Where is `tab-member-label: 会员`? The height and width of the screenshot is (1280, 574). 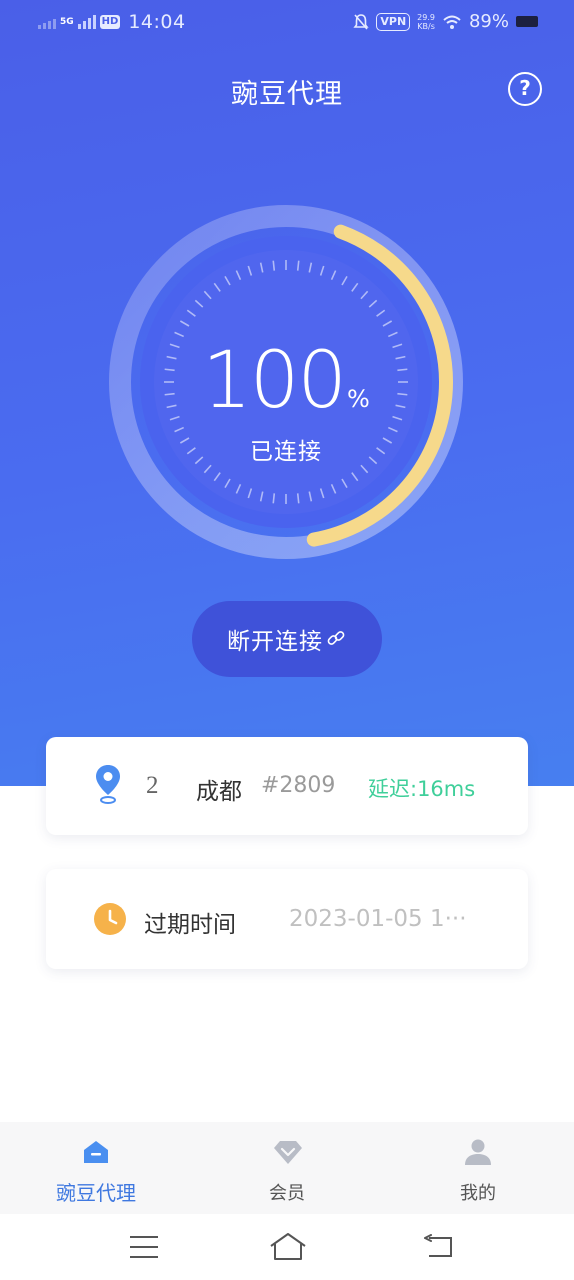 tab-member-label: 会员 is located at coordinates (287, 1193).